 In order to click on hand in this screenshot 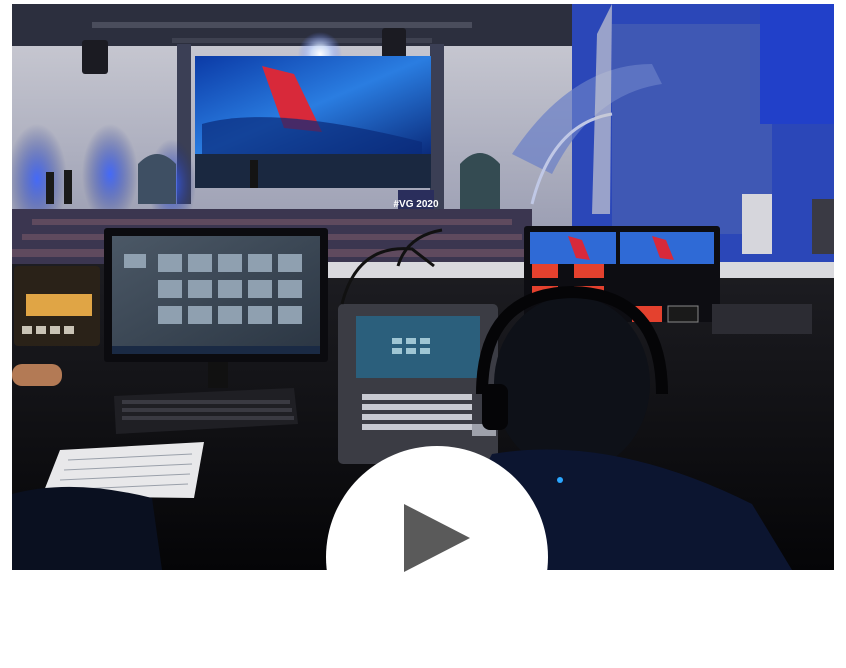, I will do `click(37, 375)`.